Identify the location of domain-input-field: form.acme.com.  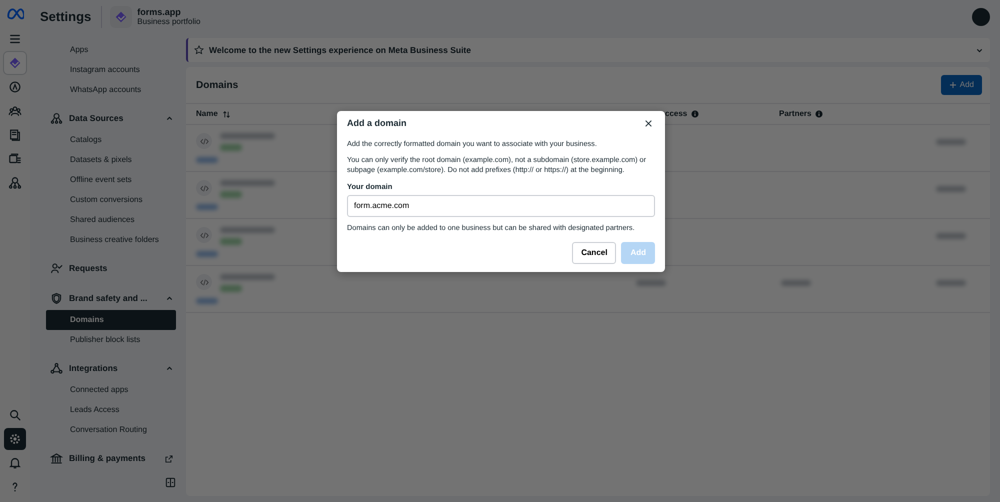
(501, 206).